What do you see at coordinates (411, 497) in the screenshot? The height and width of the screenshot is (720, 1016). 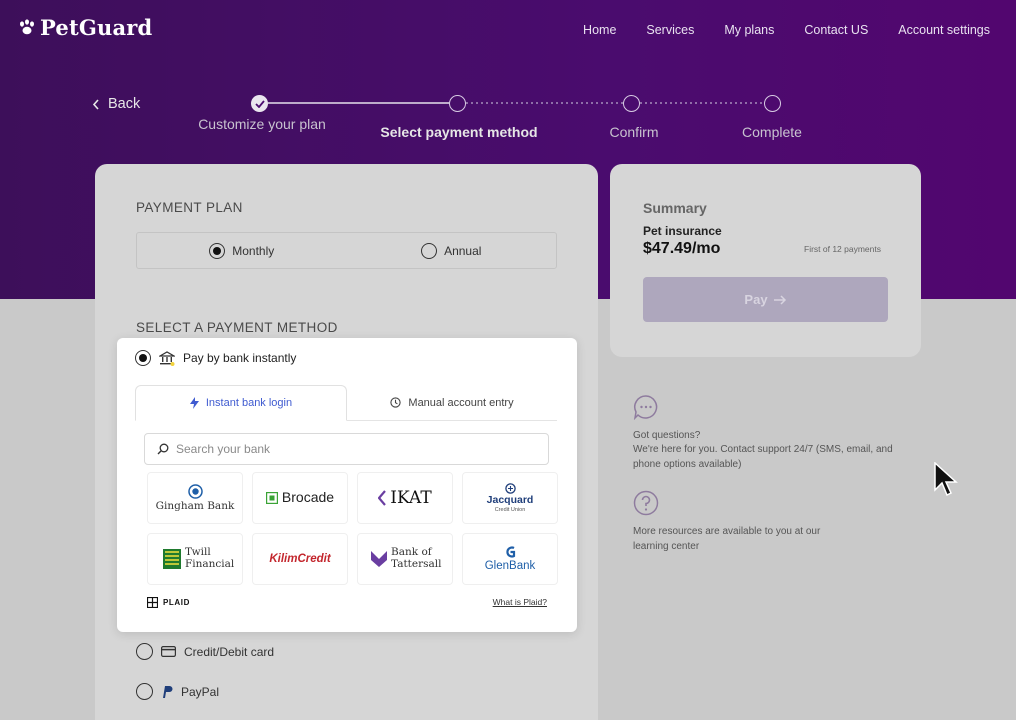 I see `bank-name: IKAT` at bounding box center [411, 497].